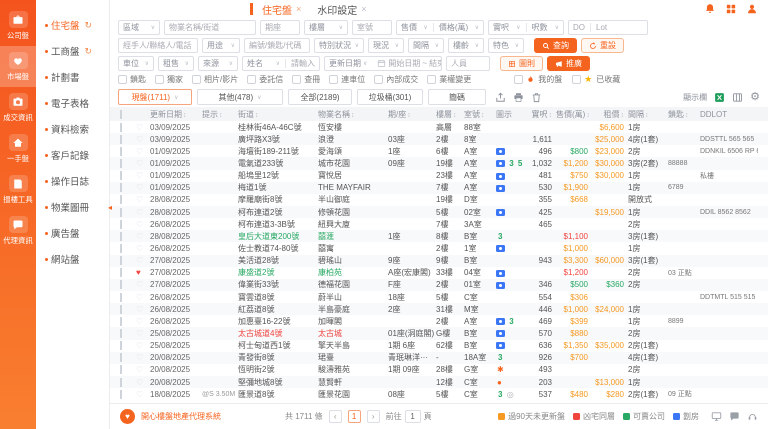 The width and height of the screenshot is (768, 429). Describe the element at coordinates (602, 45) in the screenshot. I see `reset-button: 重設` at that location.